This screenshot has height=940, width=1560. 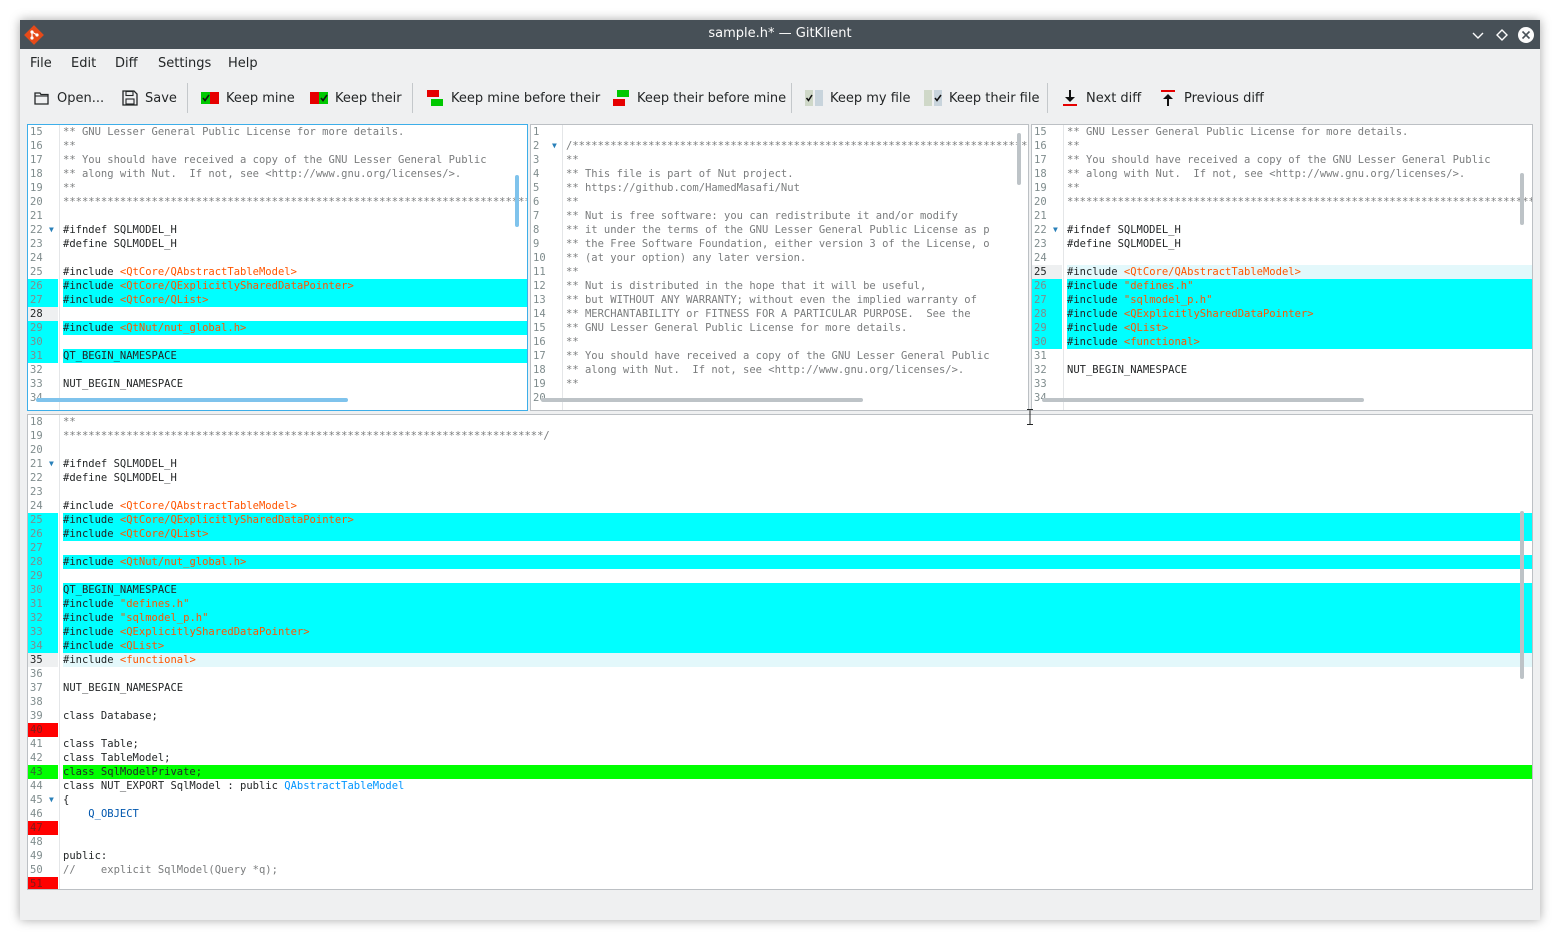 I want to click on code-line: 18 **, so click(x=780, y=422).